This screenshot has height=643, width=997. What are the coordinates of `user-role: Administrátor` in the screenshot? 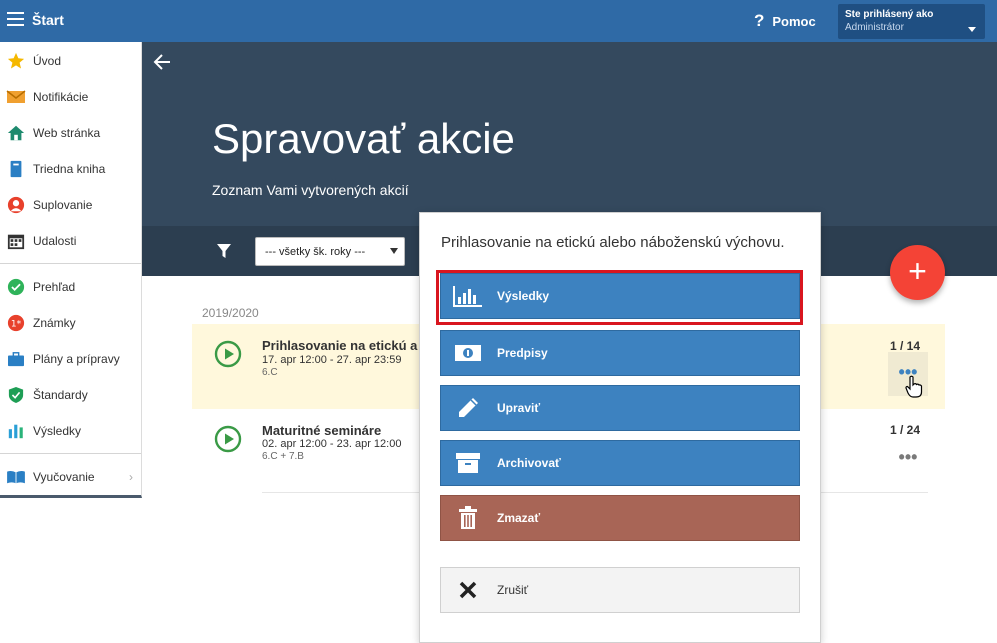 It's located at (874, 27).